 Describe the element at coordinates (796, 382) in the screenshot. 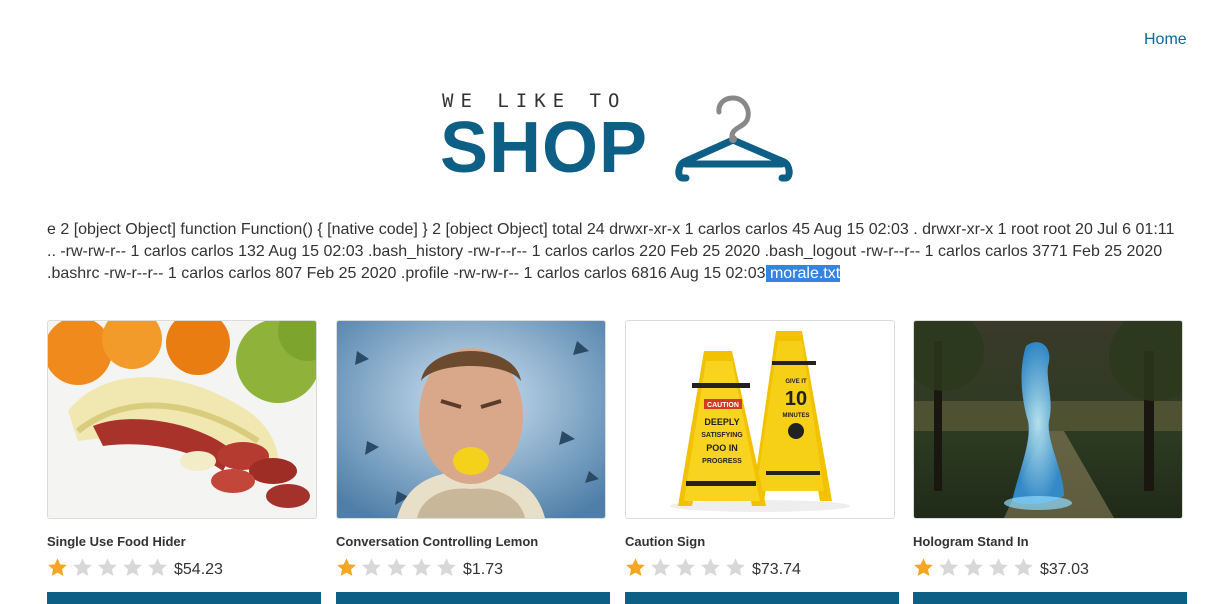

I see `sign-line-text: GIVE IT` at that location.